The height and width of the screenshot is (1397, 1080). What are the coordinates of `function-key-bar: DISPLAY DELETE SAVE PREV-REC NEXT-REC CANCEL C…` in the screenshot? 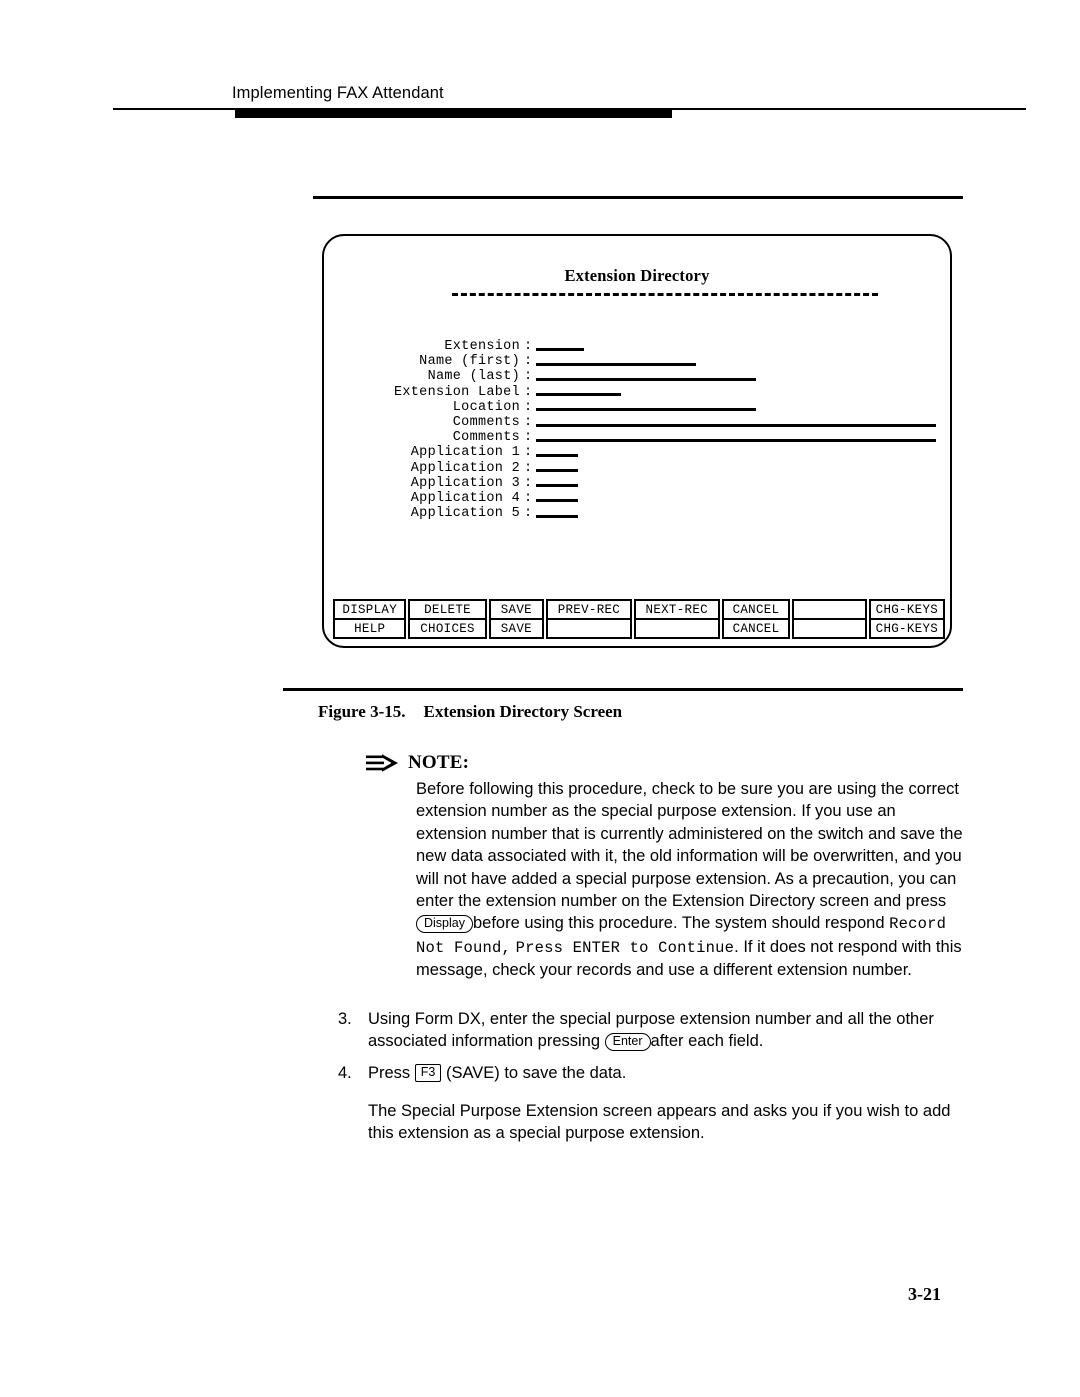 It's located at (639, 619).